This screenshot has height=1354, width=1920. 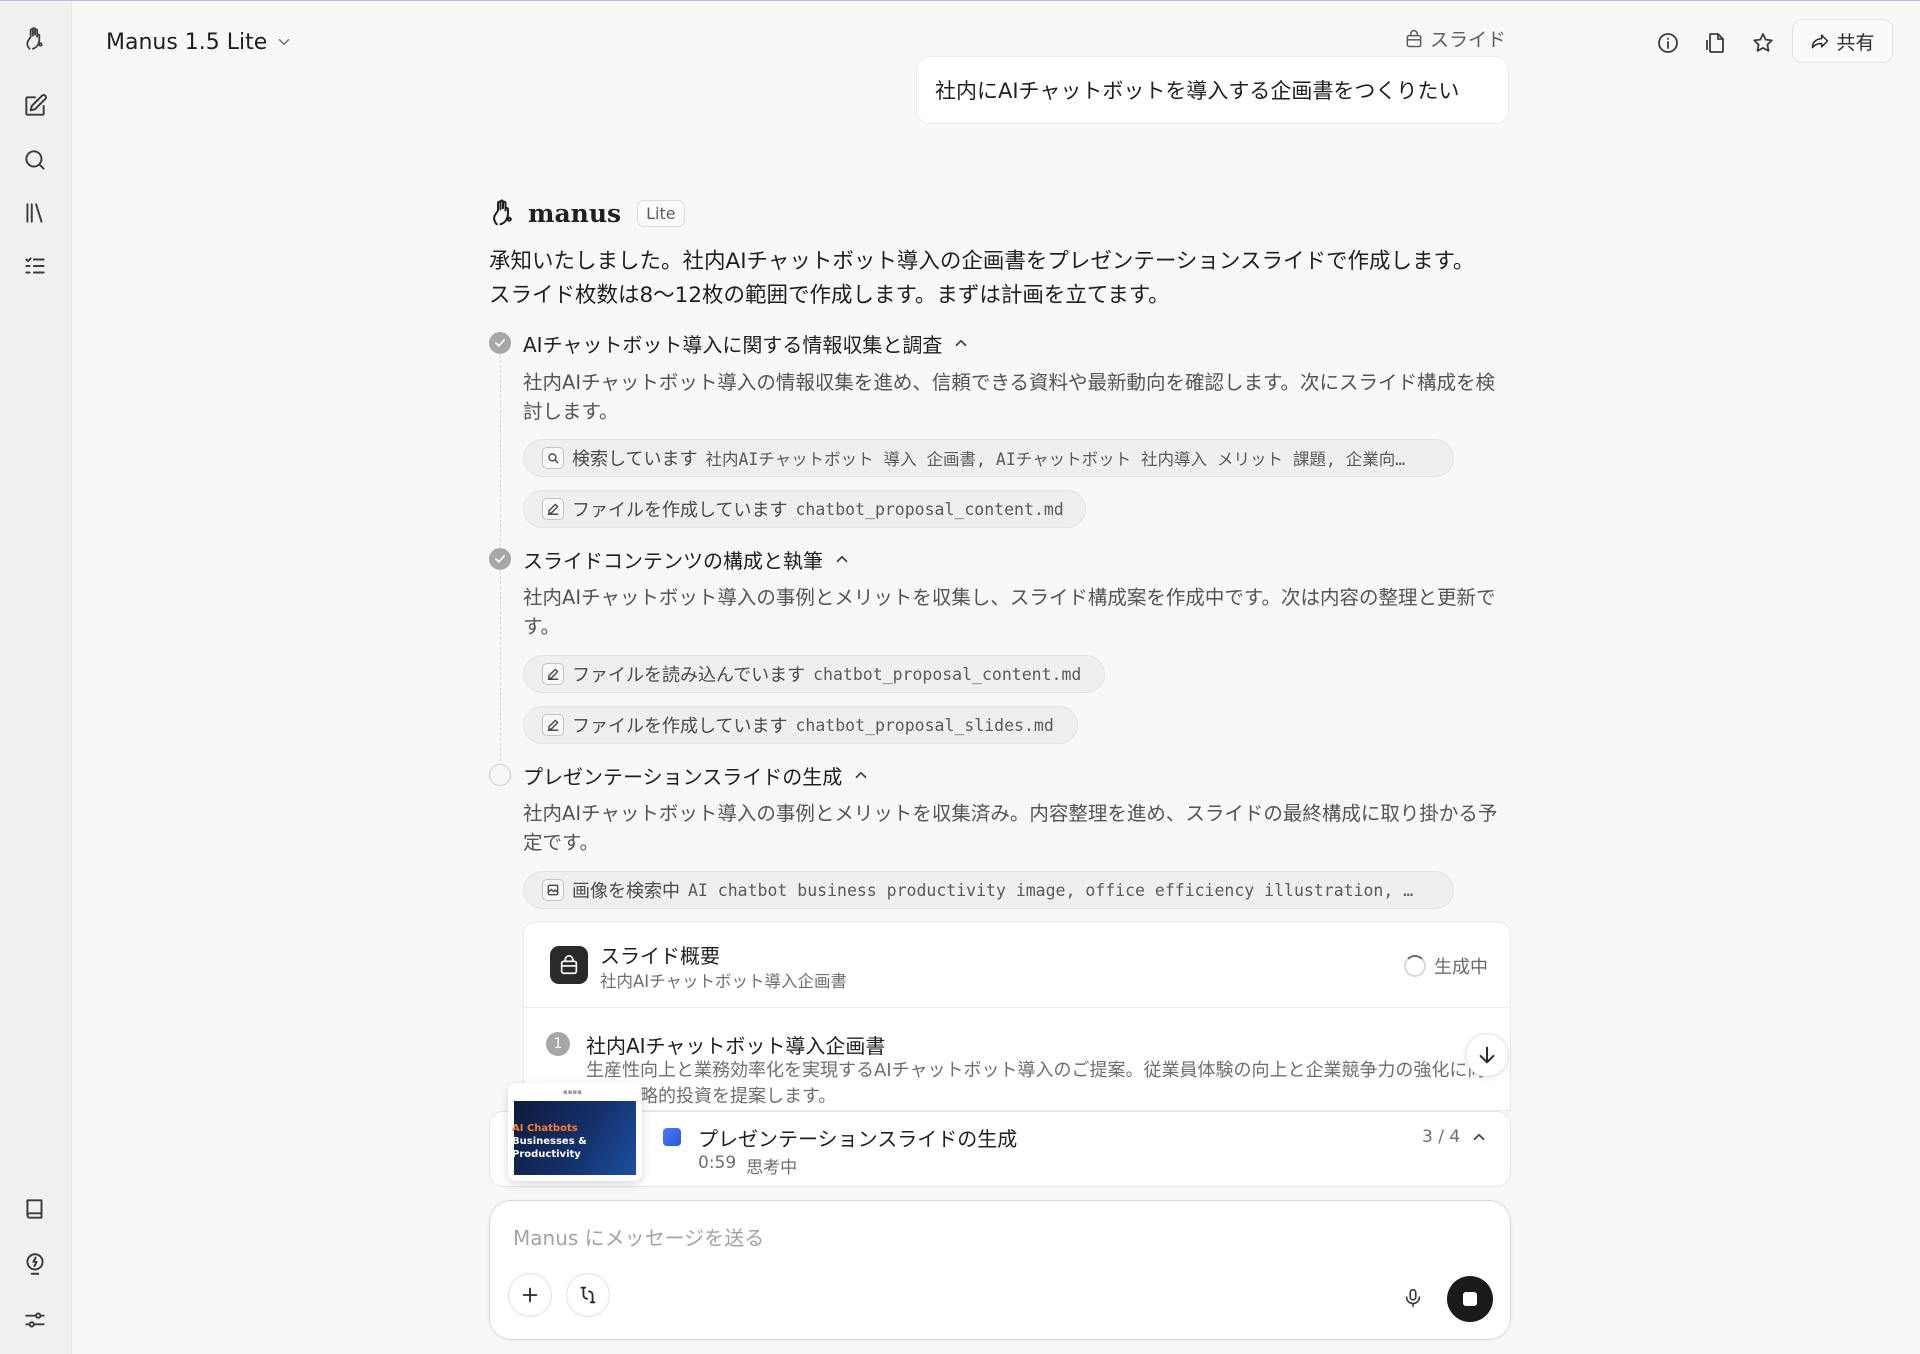 I want to click on step-header: プレゼンテーションスライドの生成, so click(x=696, y=775).